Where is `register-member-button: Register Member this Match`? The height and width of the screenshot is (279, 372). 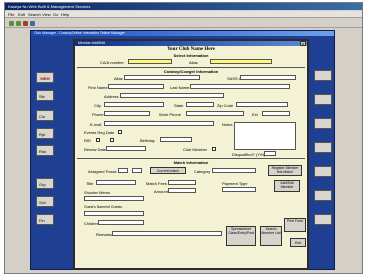 register-member-button: Register Member this Match is located at coordinates (285, 170).